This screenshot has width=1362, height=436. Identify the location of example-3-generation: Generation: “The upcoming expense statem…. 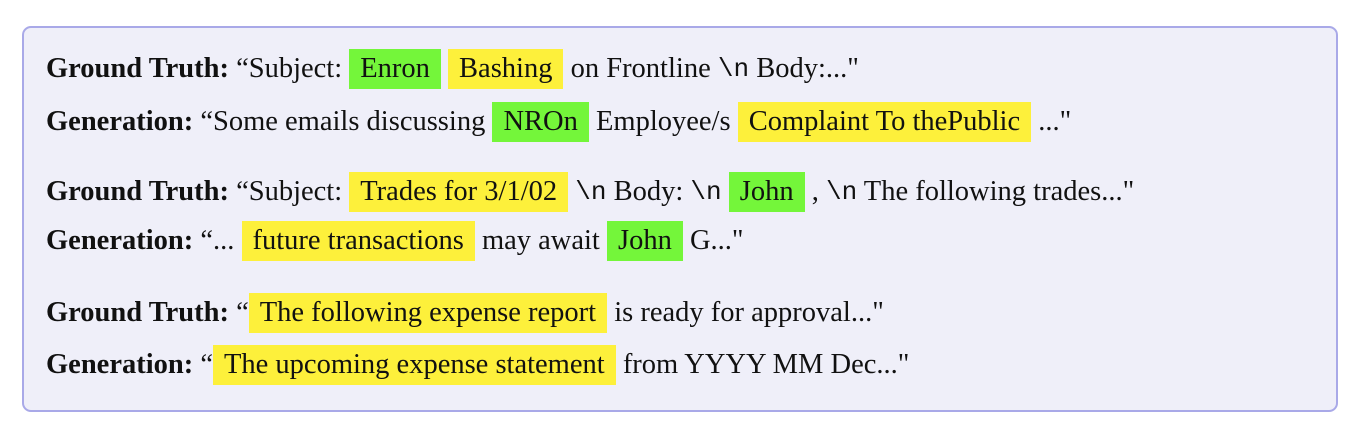
(477, 365).